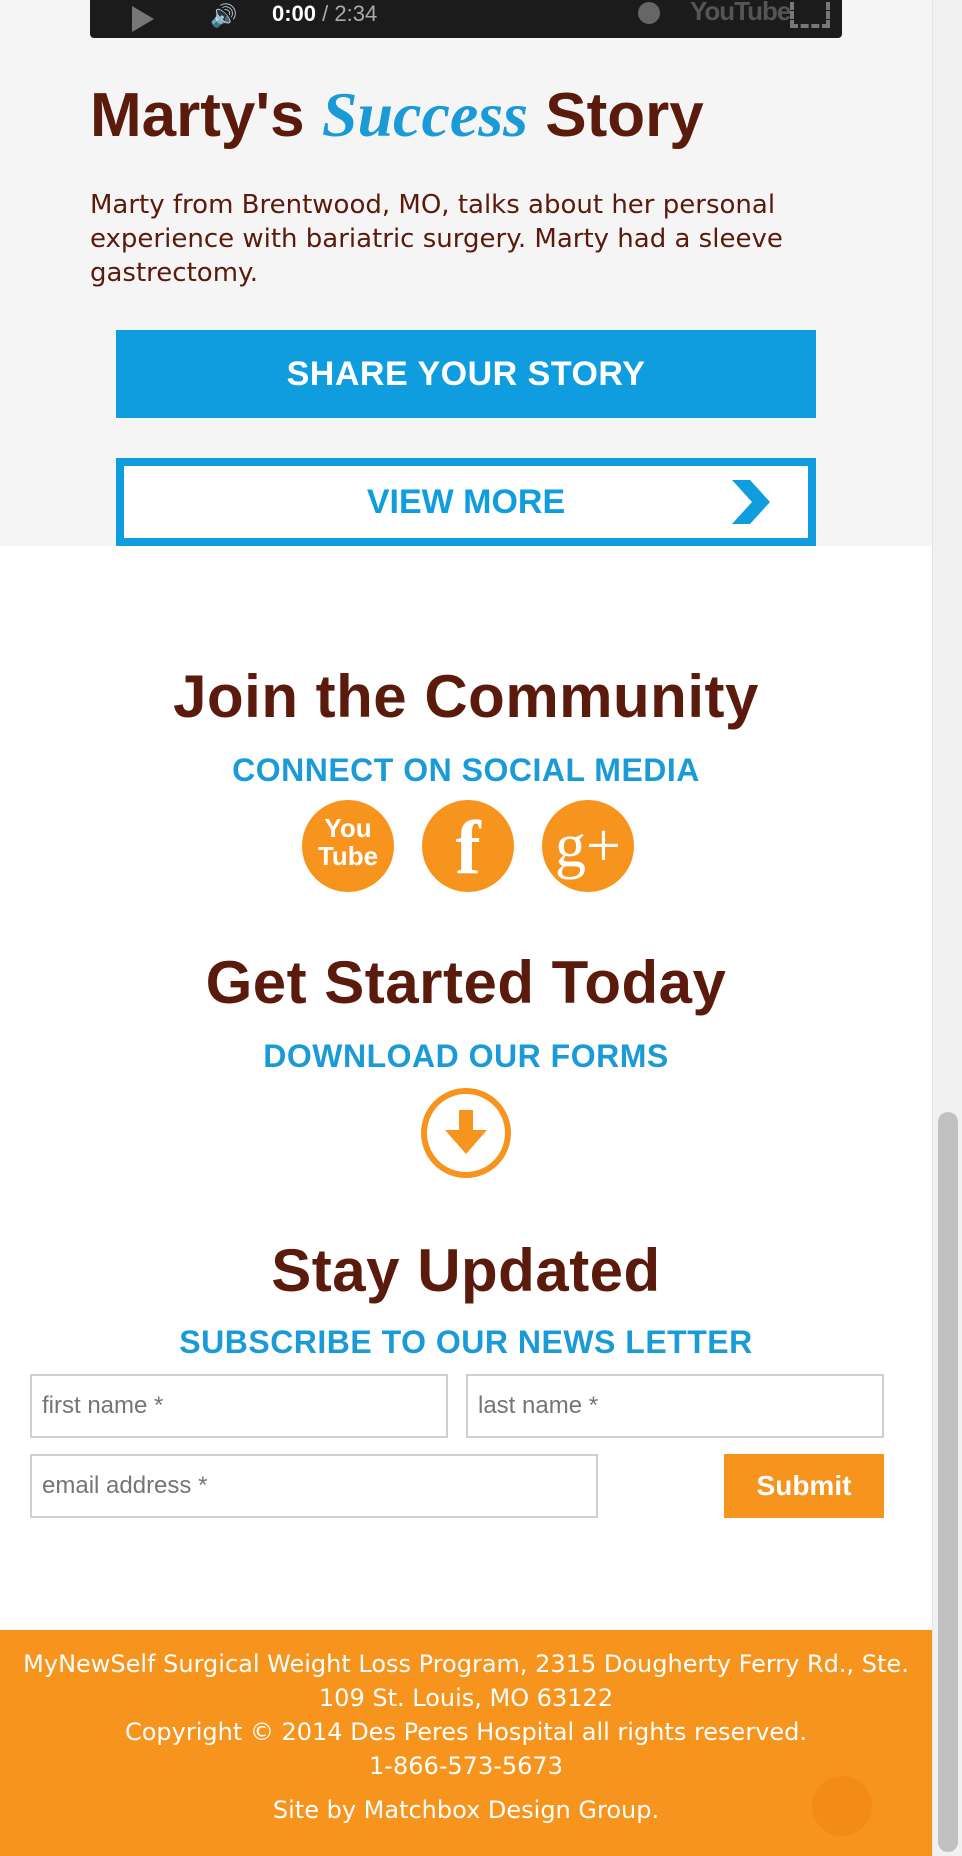 Image resolution: width=962 pixels, height=1856 pixels. What do you see at coordinates (314, 1486) in the screenshot?
I see `email-field` at bounding box center [314, 1486].